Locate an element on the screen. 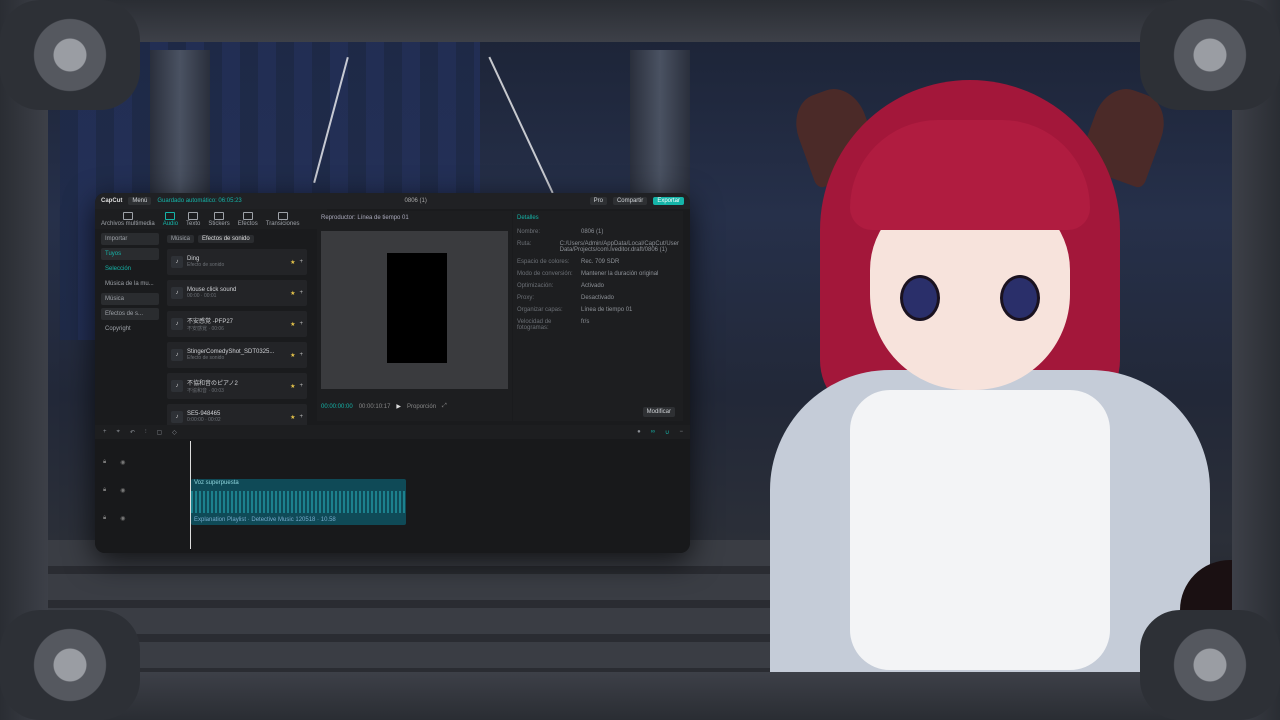 Image resolution: width=1280 pixels, height=720 pixels. list-item: ♪ 不協和音のピアノ2 不協和音 · 00:03 ★ + is located at coordinates (237, 386).